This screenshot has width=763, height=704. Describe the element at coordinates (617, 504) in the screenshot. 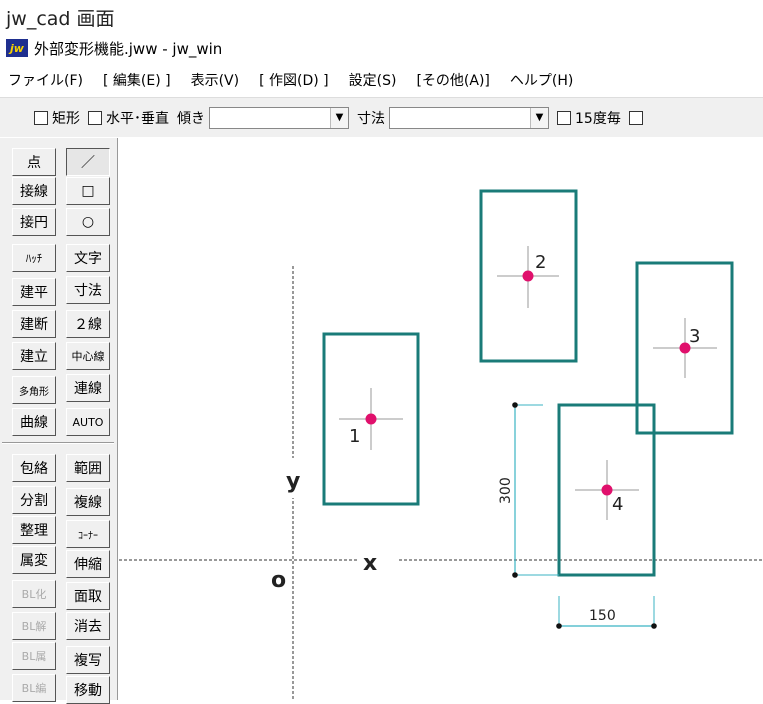

I see `point-4-label: 4` at that location.